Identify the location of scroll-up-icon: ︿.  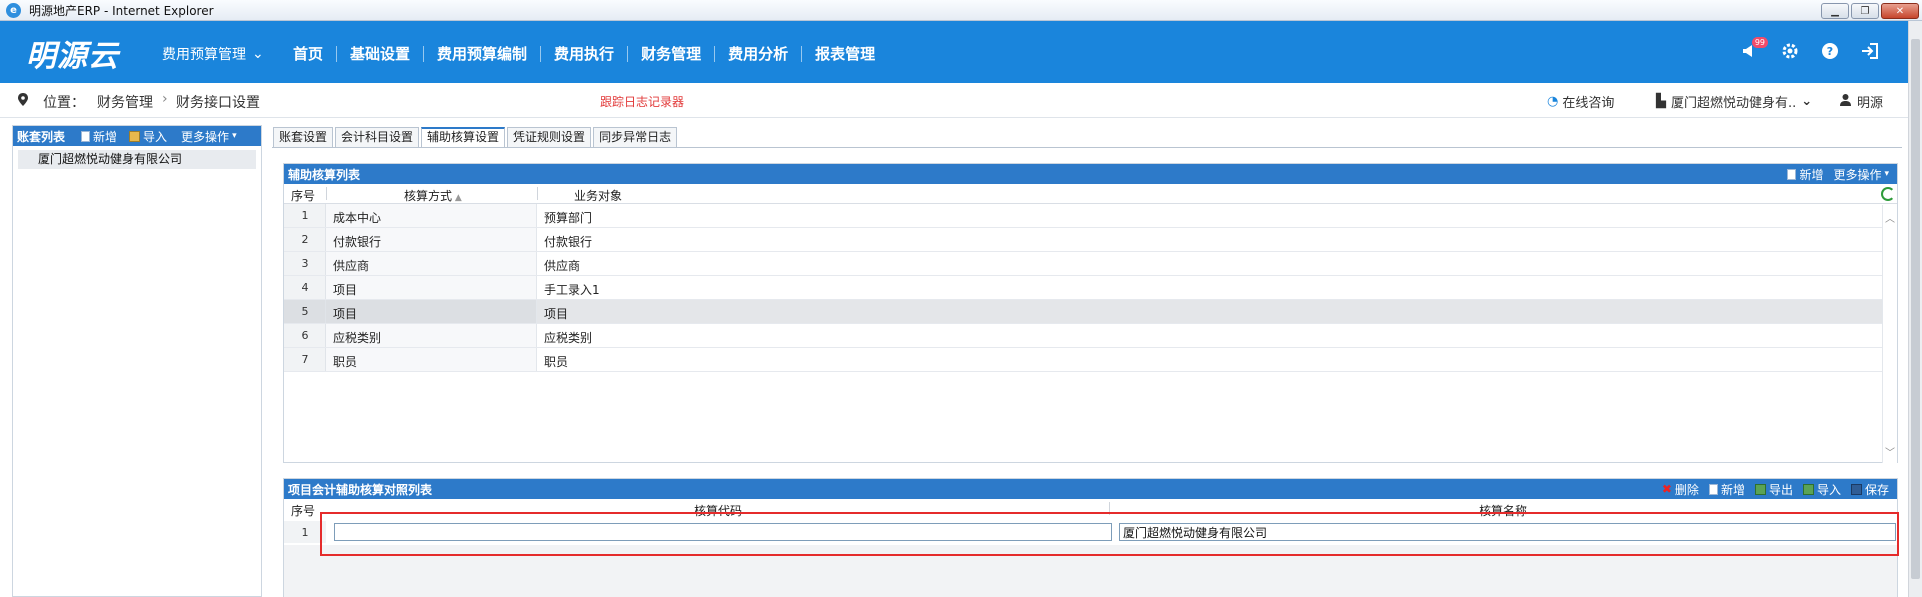
(1890, 217).